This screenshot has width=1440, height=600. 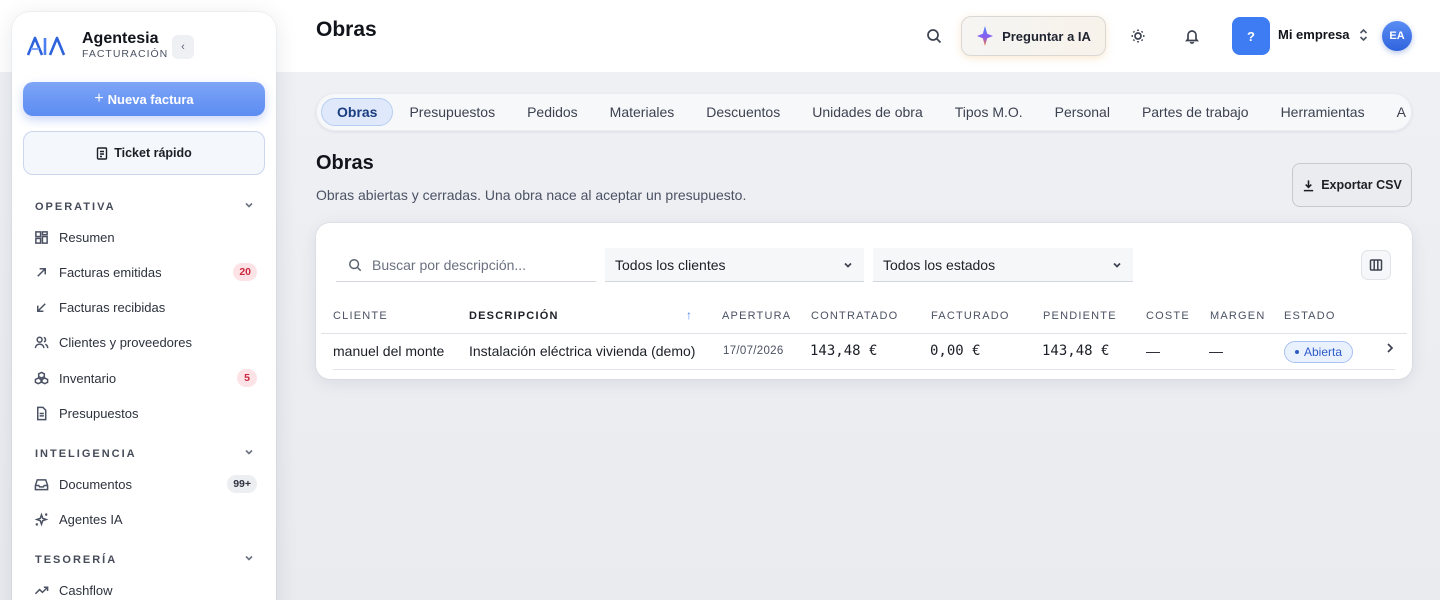 What do you see at coordinates (1396, 112) in the screenshot?
I see `tab-truncated: A` at bounding box center [1396, 112].